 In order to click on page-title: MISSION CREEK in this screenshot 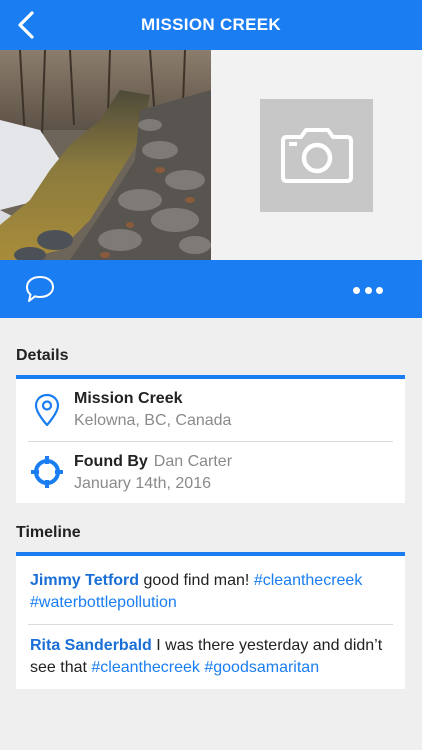, I will do `click(211, 24)`.